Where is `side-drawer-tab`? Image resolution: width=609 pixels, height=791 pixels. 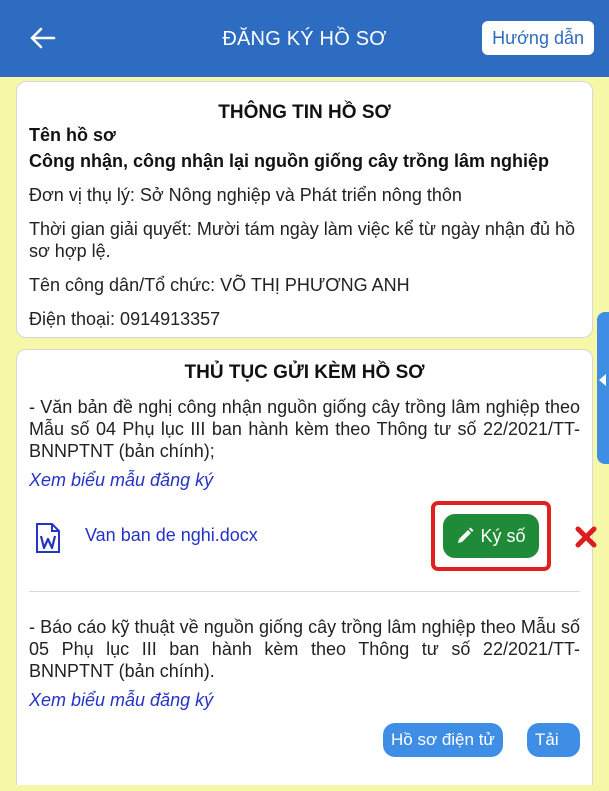 side-drawer-tab is located at coordinates (603, 388).